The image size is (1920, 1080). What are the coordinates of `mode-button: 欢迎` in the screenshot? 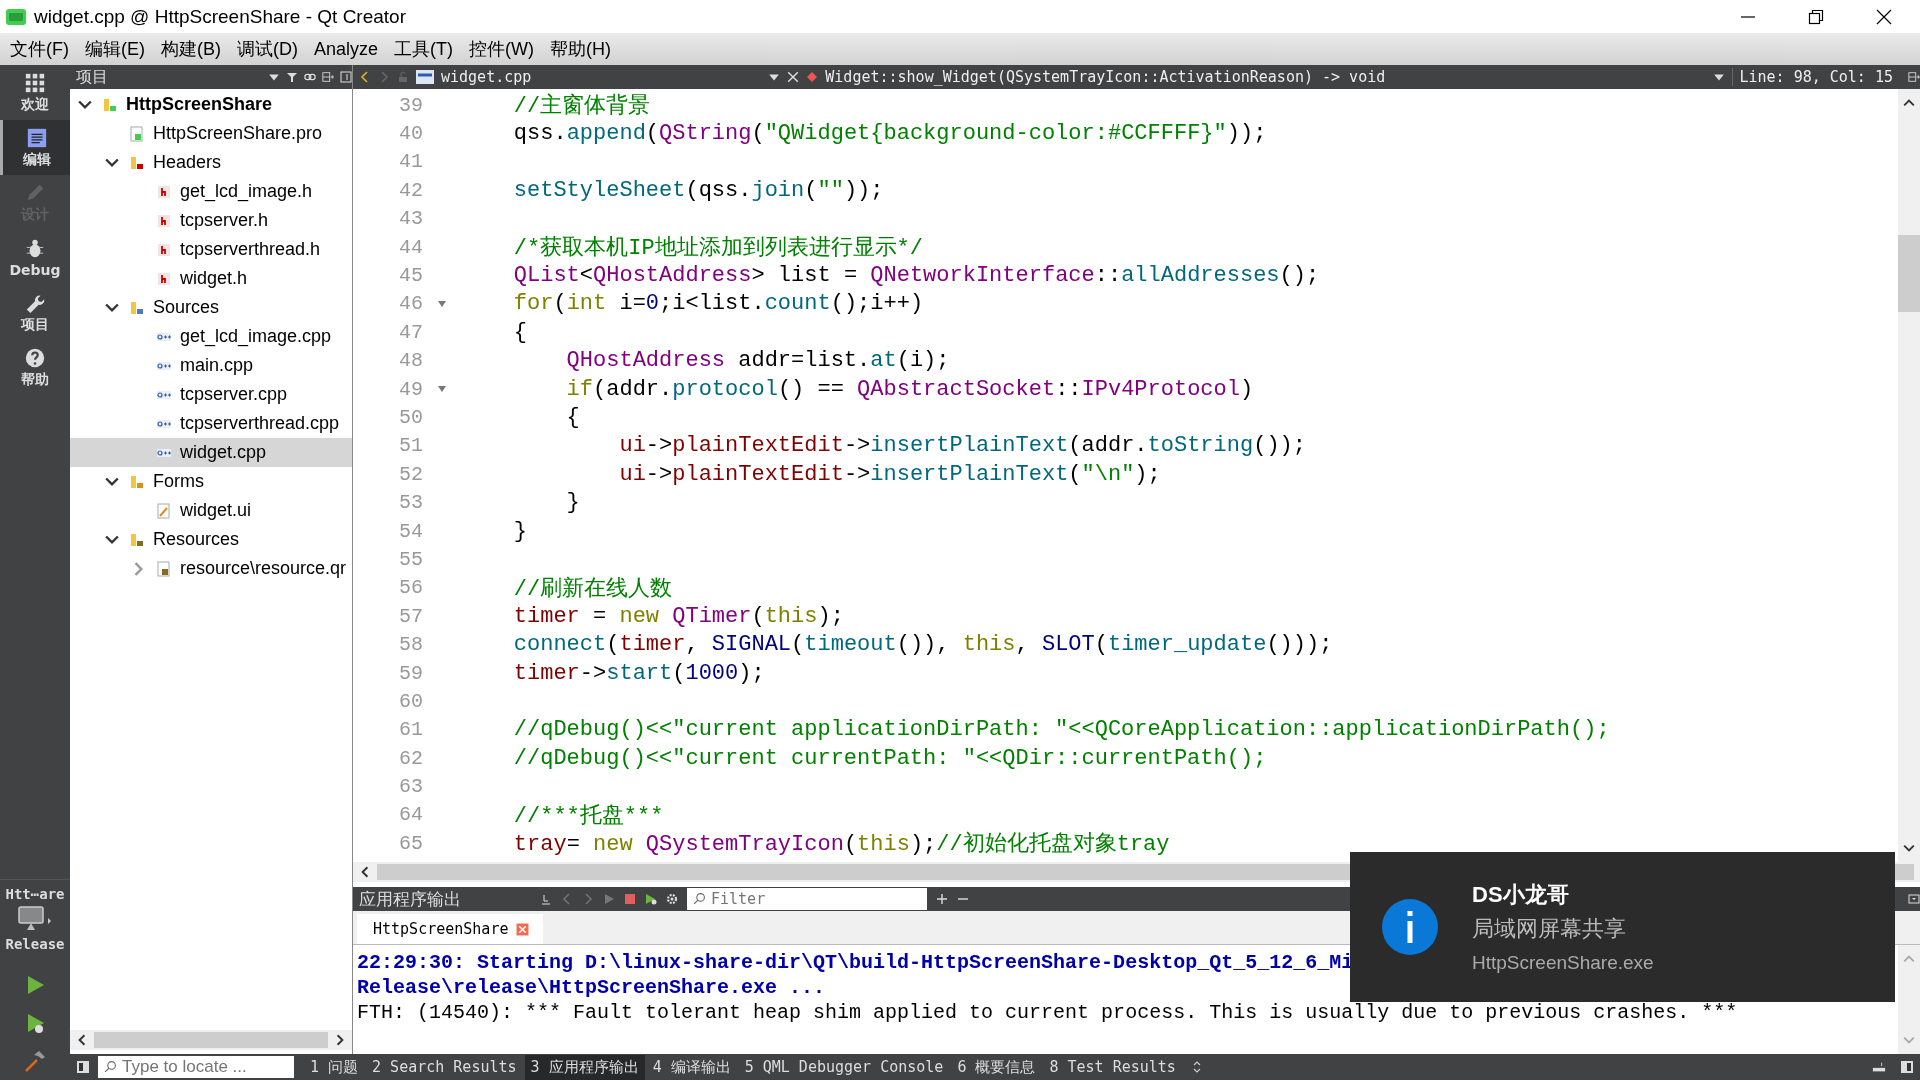 It's located at (35, 92).